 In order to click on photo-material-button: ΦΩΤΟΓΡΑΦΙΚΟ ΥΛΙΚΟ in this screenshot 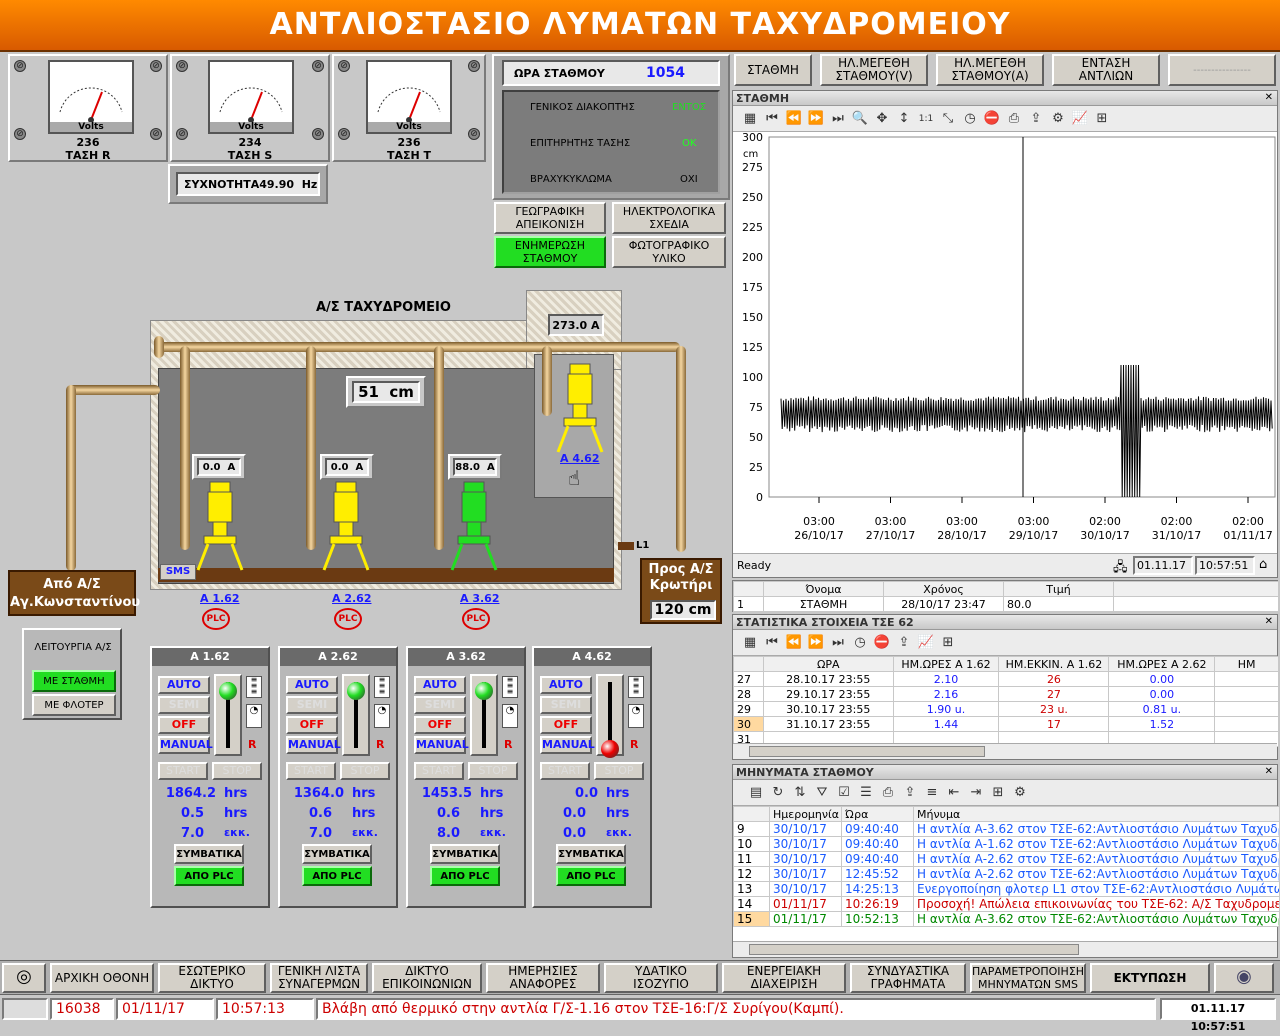, I will do `click(669, 252)`.